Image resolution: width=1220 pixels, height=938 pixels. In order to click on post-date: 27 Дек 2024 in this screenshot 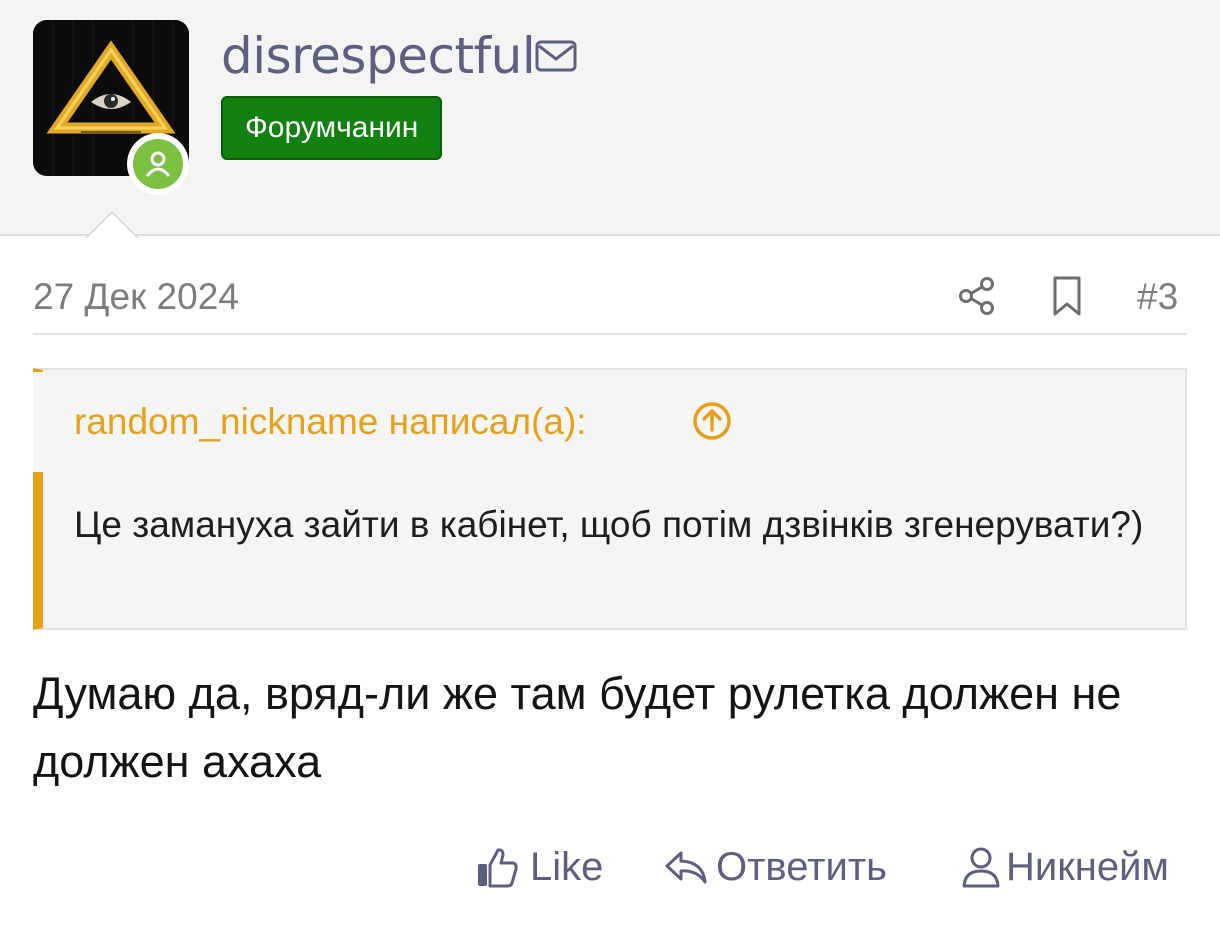, I will do `click(136, 297)`.